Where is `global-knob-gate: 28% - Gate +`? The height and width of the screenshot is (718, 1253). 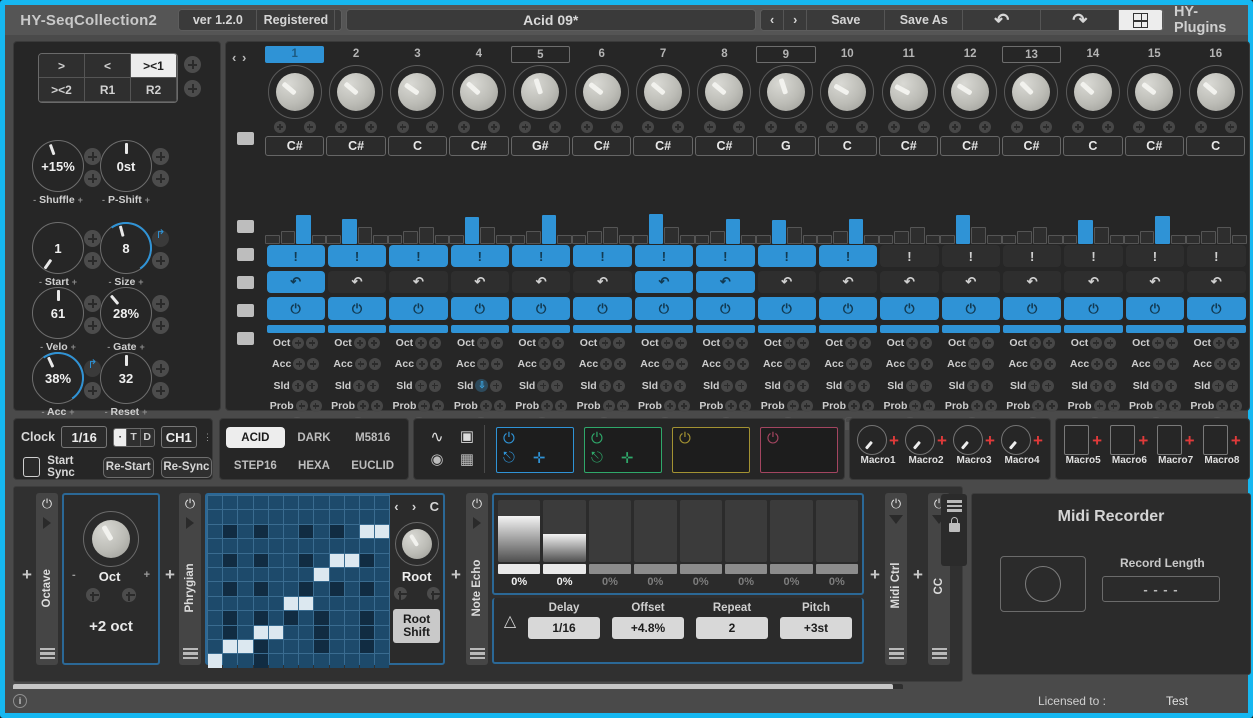 global-knob-gate: 28% - Gate + is located at coordinates (126, 320).